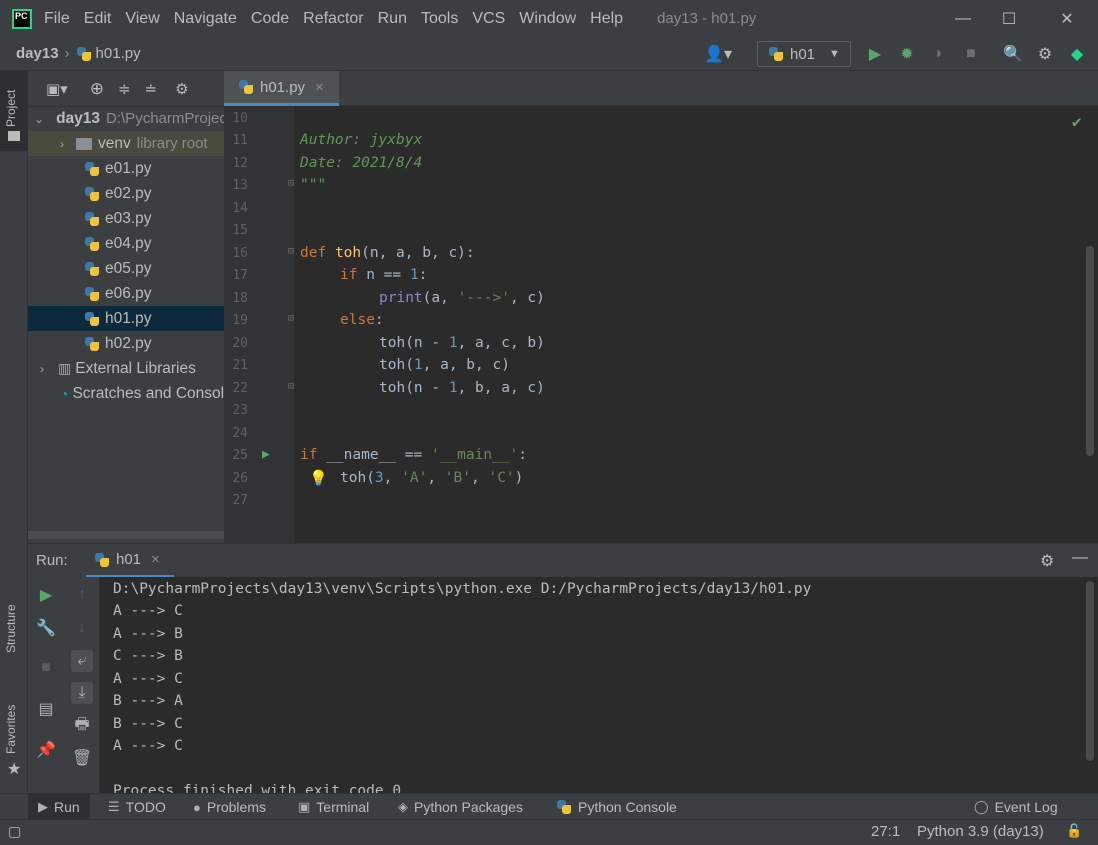  Describe the element at coordinates (57, 89) in the screenshot. I see `view-mode-icon: ▣▾` at that location.